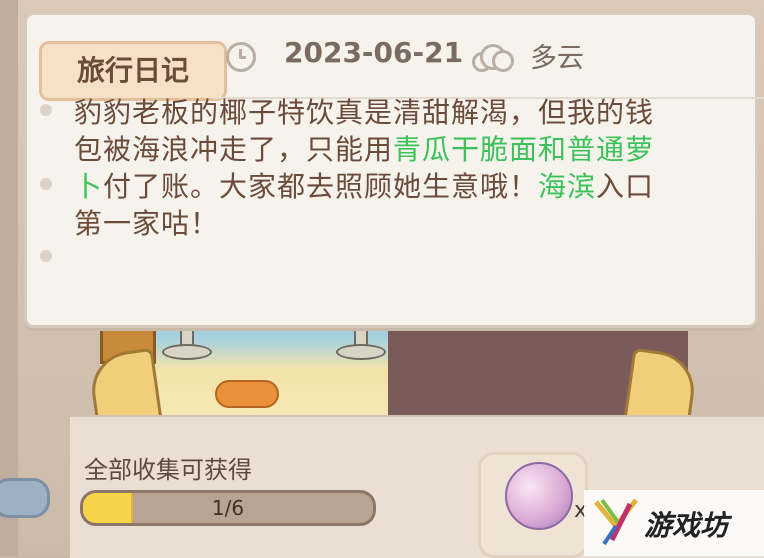 This screenshot has width=764, height=558. I want to click on progress-text: 1/6, so click(228, 508).